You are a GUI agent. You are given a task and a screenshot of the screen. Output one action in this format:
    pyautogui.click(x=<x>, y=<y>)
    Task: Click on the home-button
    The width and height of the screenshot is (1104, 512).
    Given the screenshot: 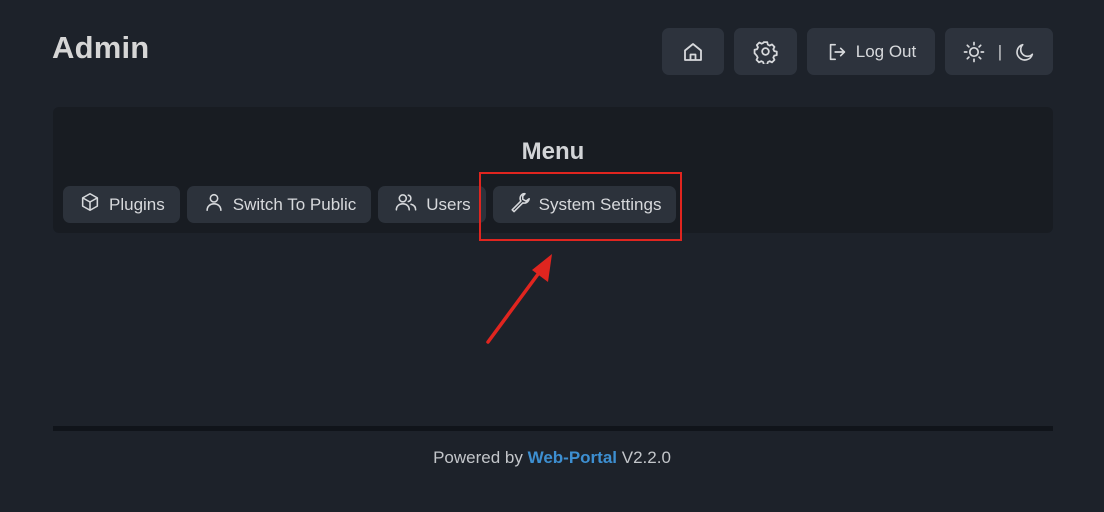 What is the action you would take?
    pyautogui.click(x=693, y=51)
    